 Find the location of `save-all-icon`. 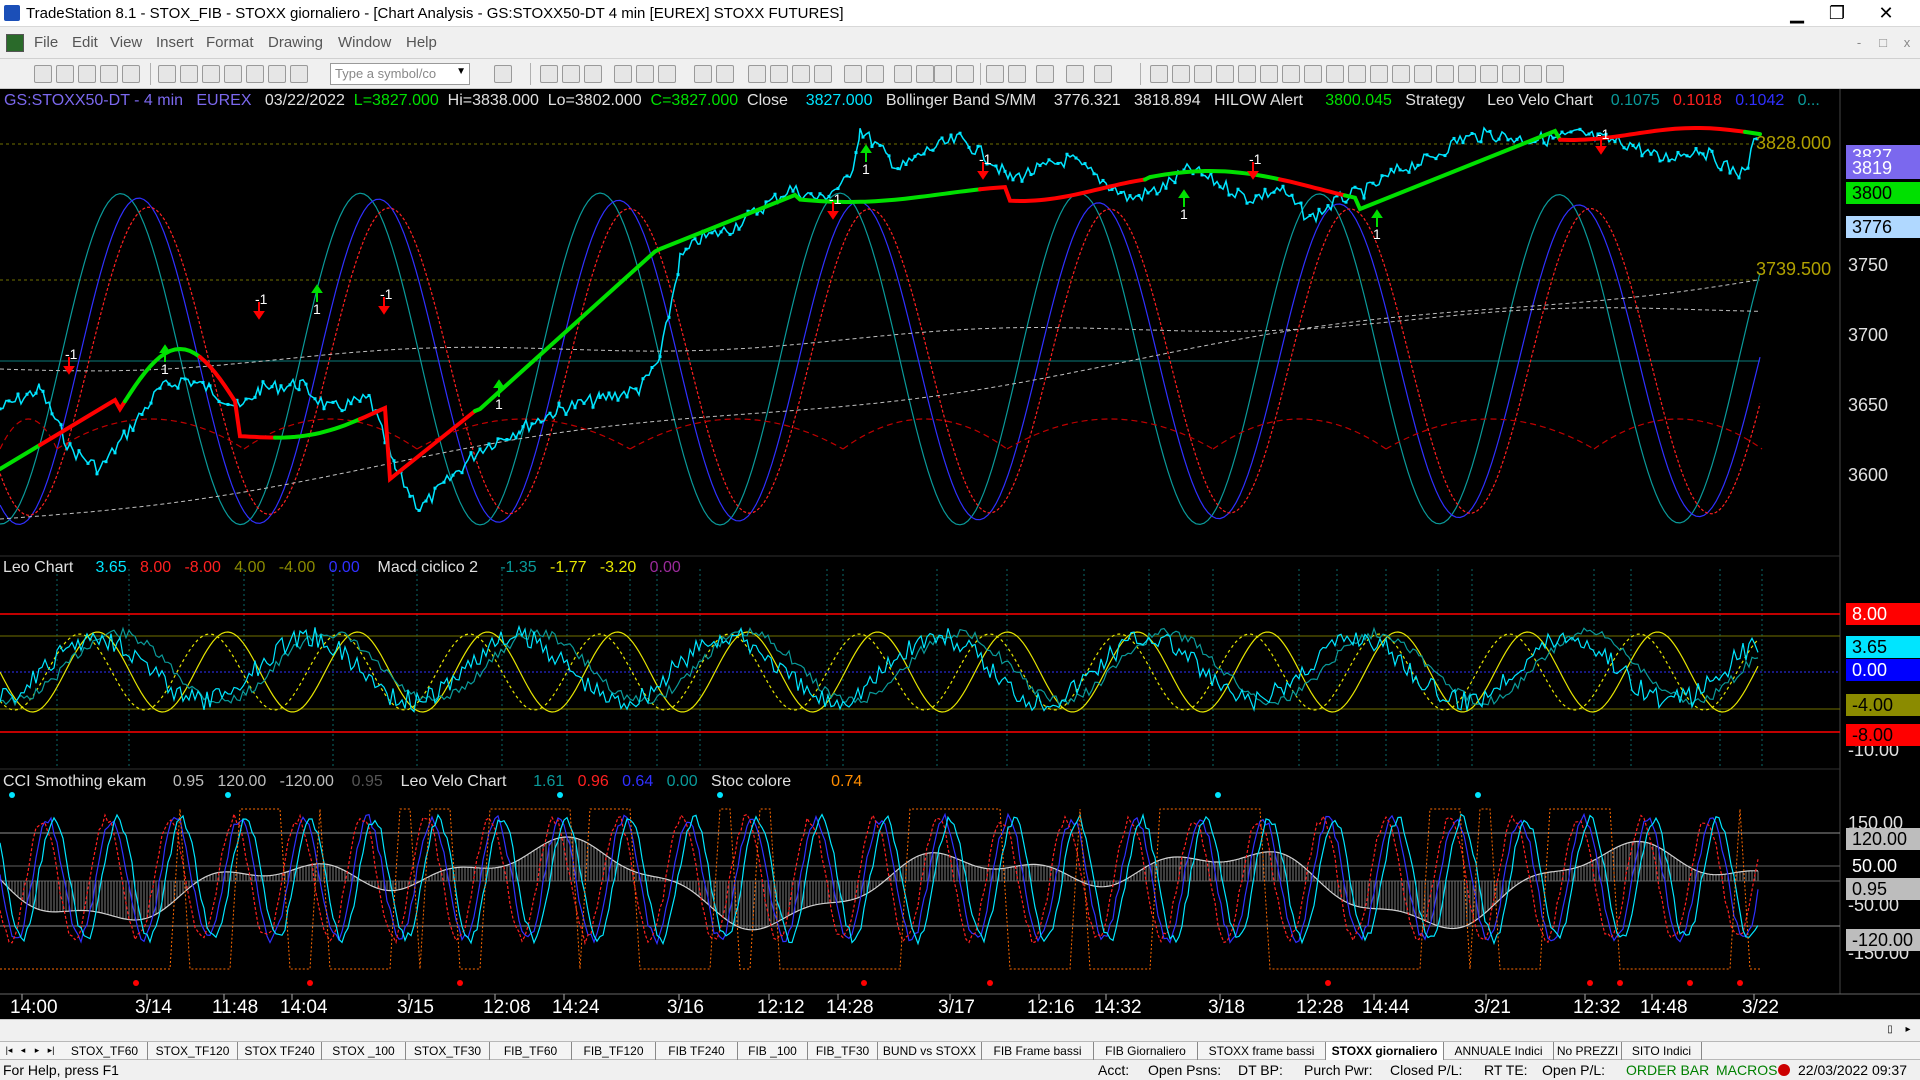

save-all-icon is located at coordinates (87, 74).